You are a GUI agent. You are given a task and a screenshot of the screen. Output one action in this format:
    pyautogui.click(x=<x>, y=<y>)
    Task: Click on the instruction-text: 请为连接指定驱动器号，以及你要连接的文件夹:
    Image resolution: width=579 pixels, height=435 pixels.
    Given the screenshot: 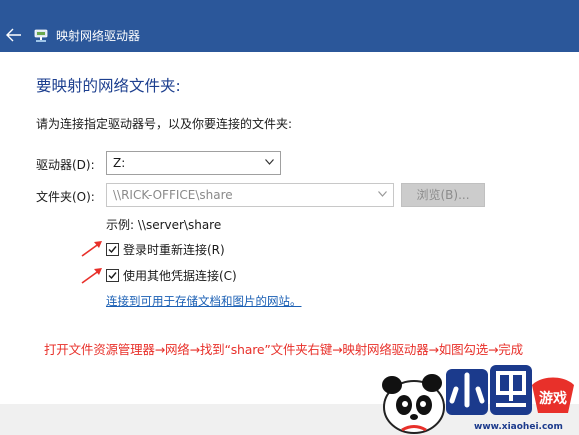 What is the action you would take?
    pyautogui.click(x=164, y=124)
    